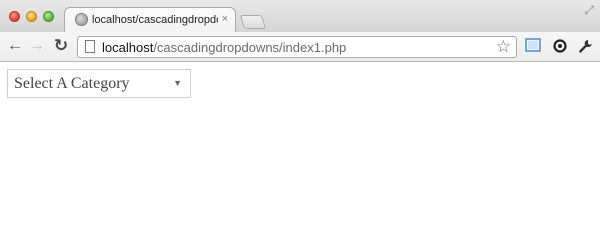  Describe the element at coordinates (589, 10) in the screenshot. I see `fullscreen-icon: ⤢` at that location.